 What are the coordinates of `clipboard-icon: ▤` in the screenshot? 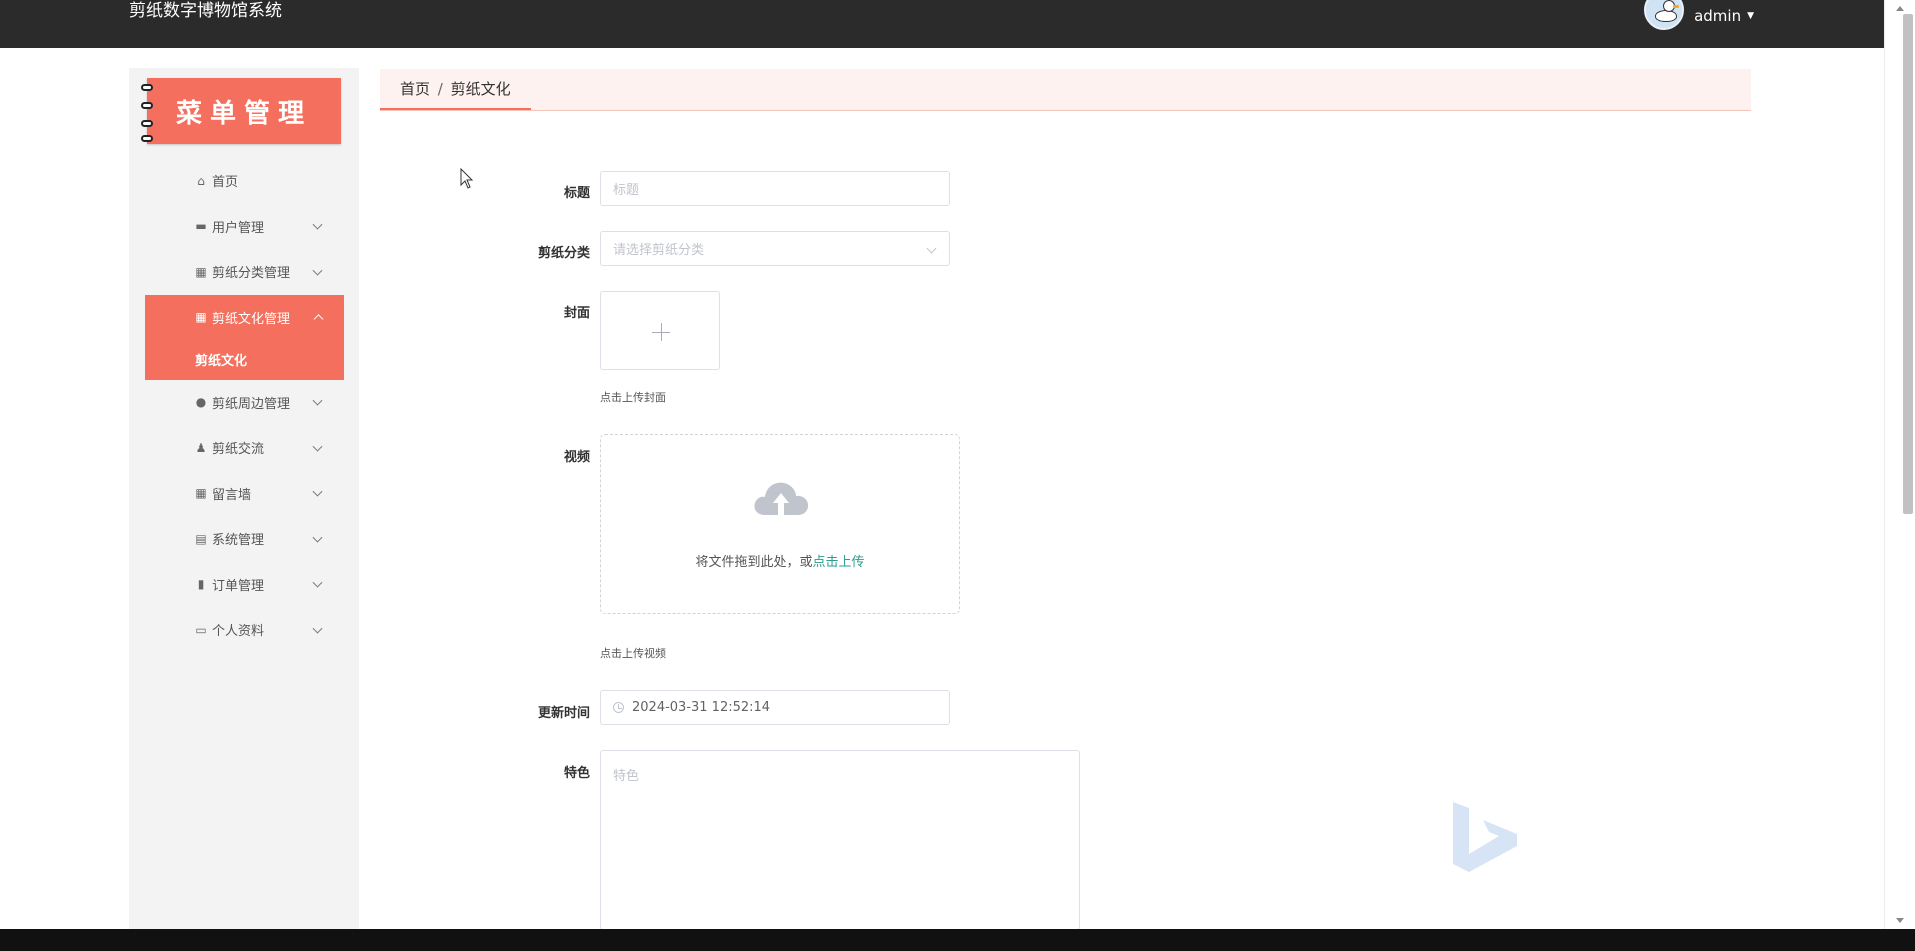 It's located at (201, 538).